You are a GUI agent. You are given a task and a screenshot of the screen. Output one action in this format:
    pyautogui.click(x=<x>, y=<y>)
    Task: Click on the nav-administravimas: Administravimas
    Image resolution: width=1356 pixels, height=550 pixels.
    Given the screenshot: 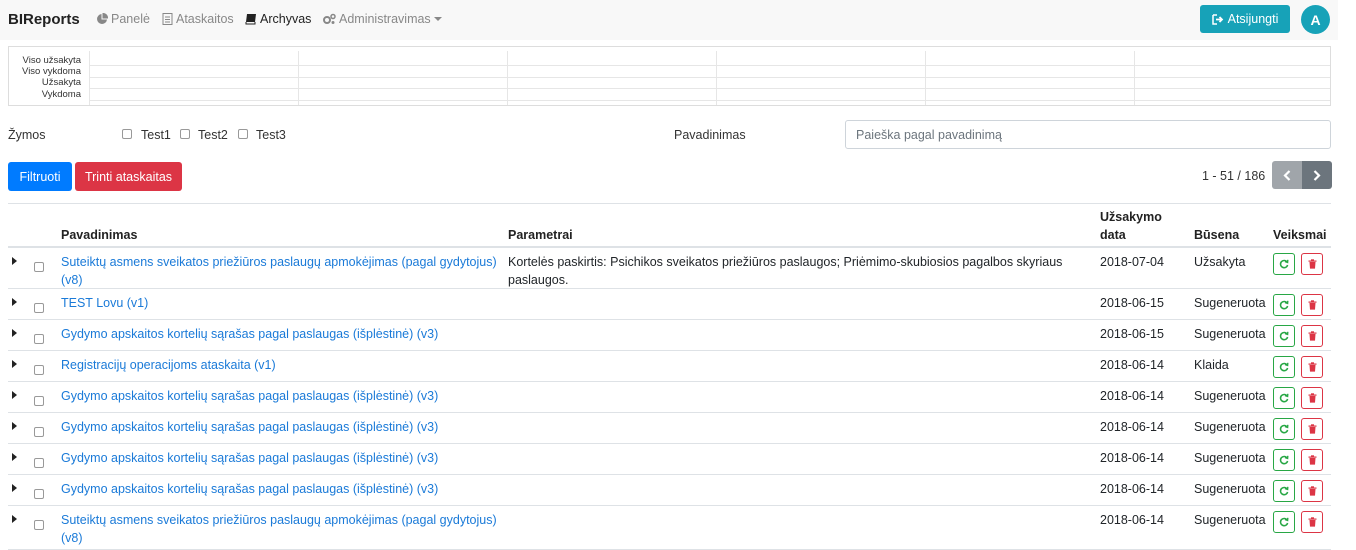 What is the action you would take?
    pyautogui.click(x=382, y=19)
    